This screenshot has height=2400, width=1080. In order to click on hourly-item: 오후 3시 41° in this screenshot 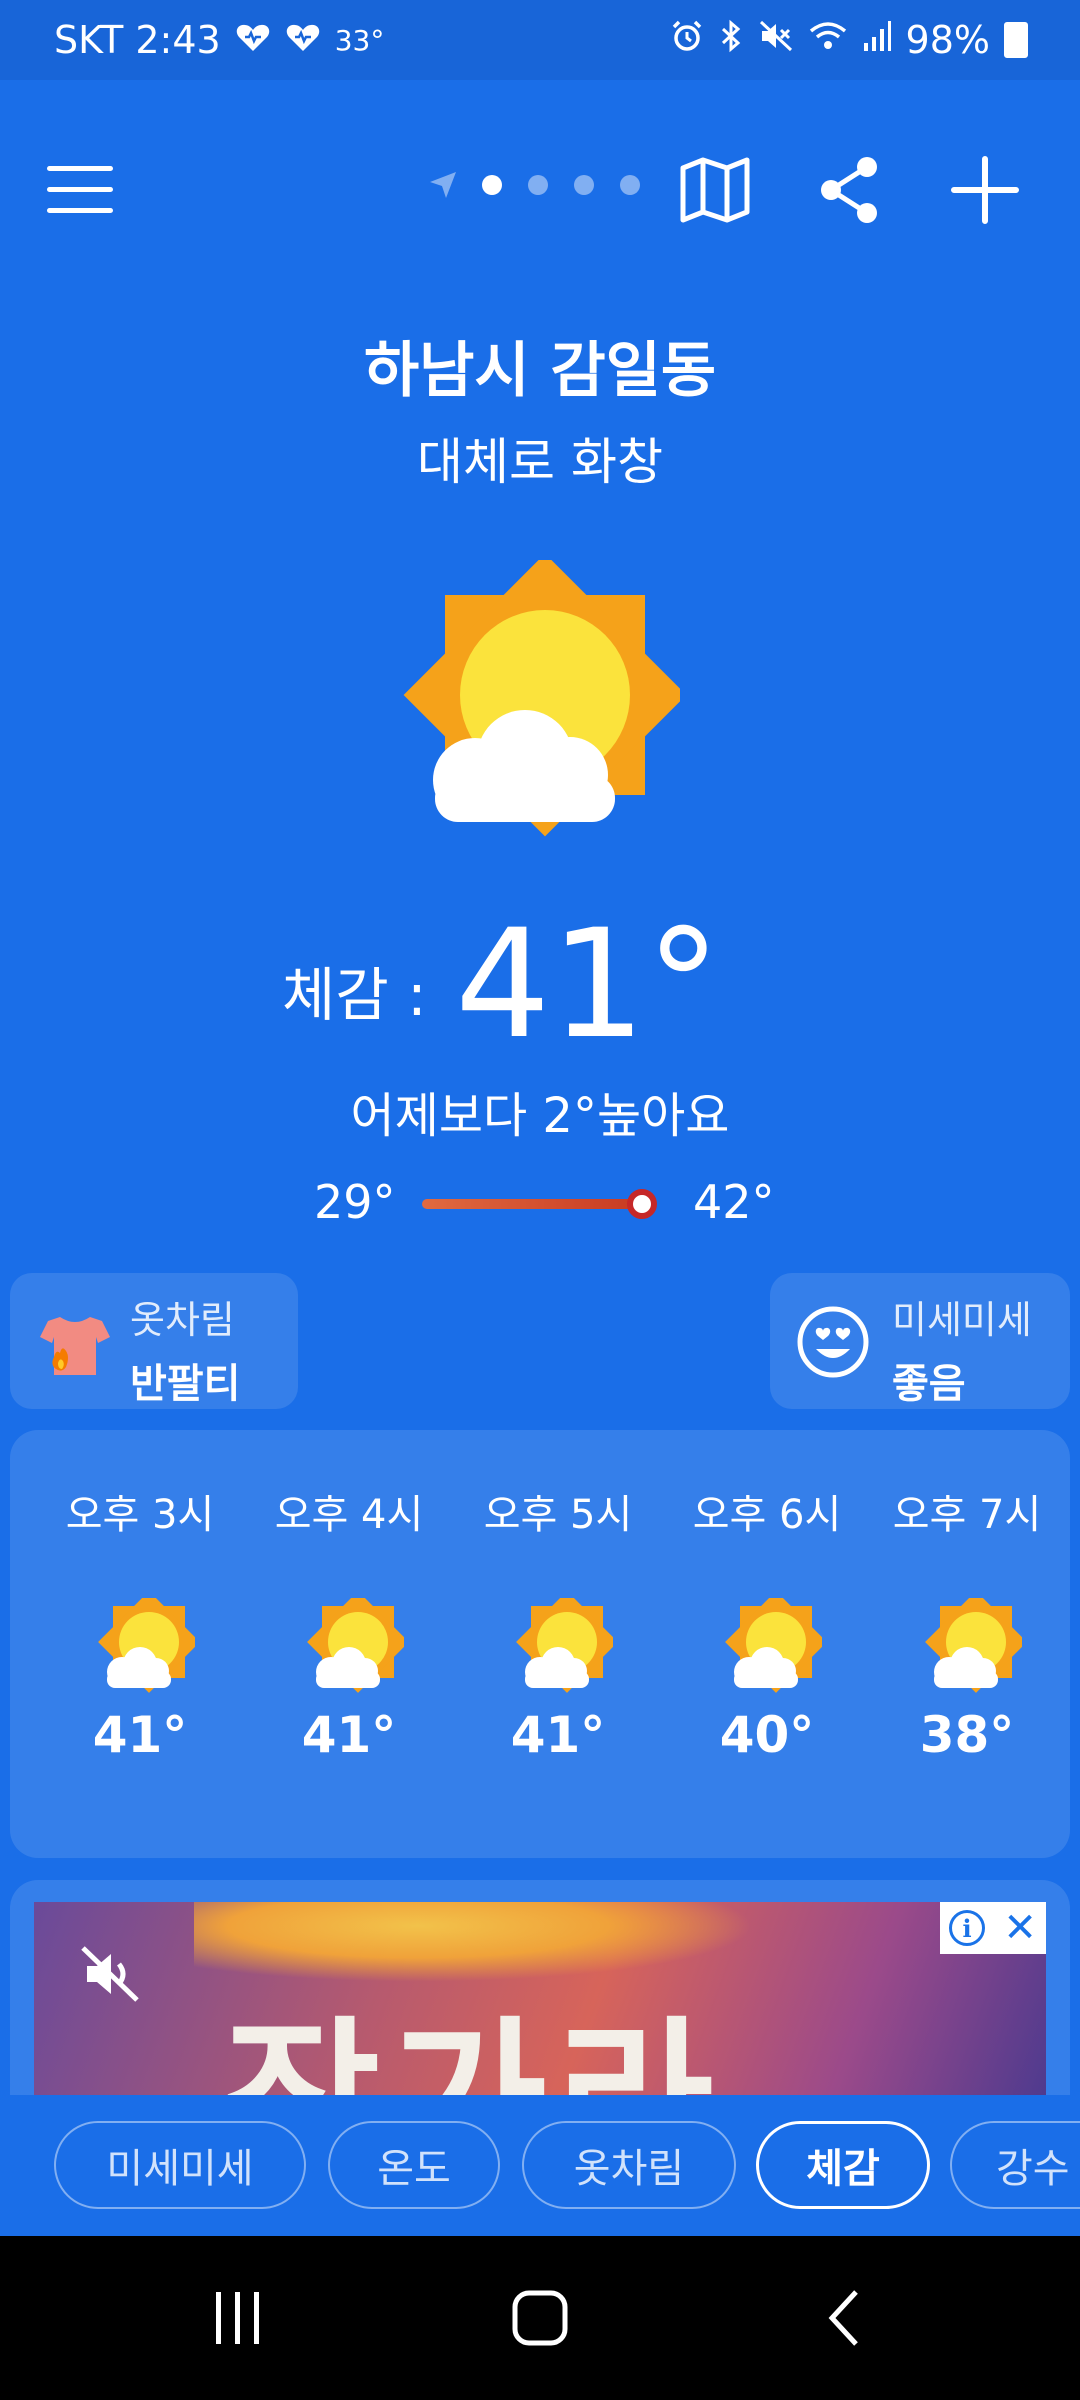, I will do `click(140, 1644)`.